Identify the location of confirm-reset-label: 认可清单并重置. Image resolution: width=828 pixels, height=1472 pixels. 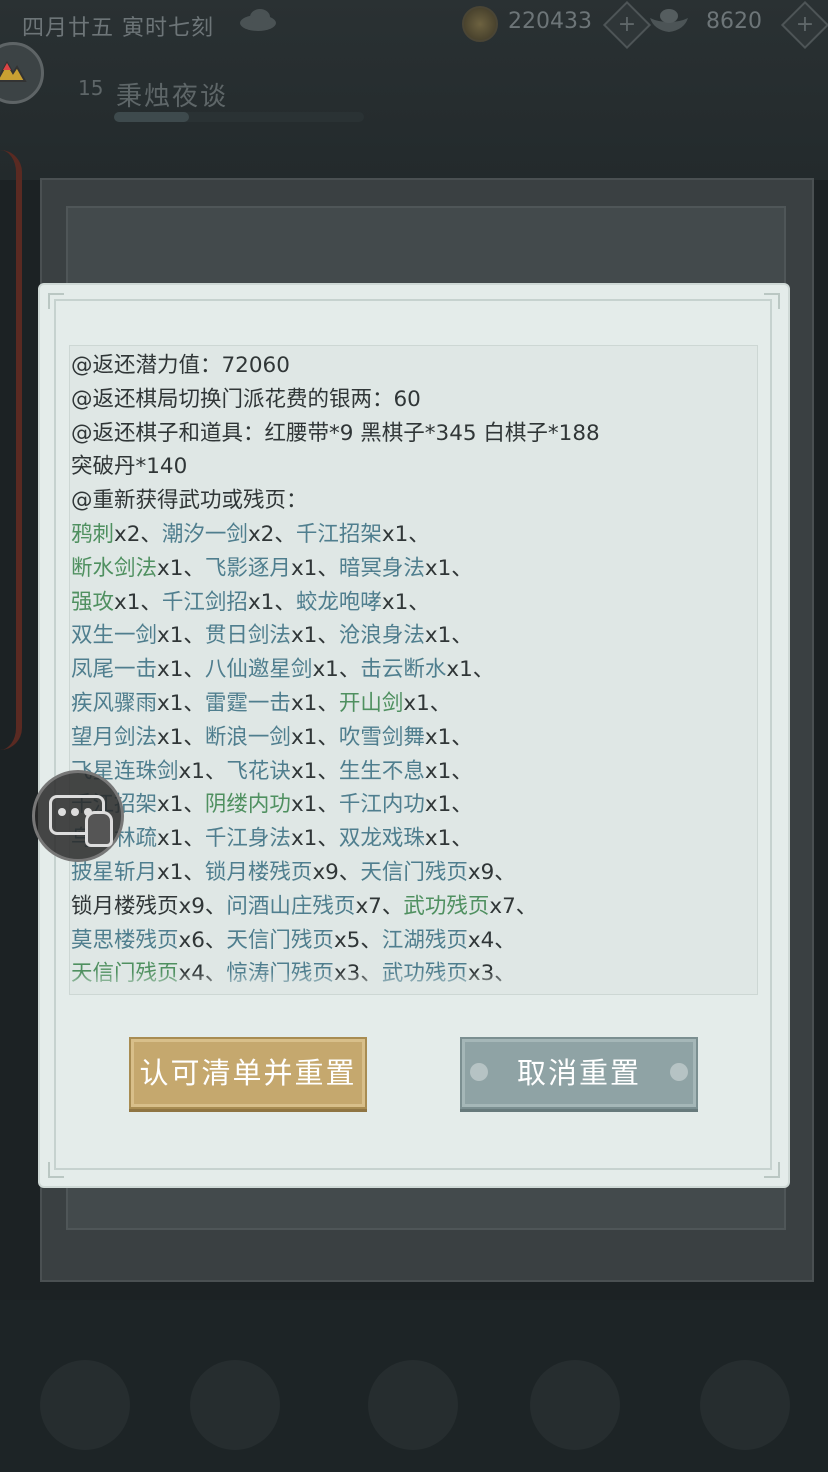
(248, 1073).